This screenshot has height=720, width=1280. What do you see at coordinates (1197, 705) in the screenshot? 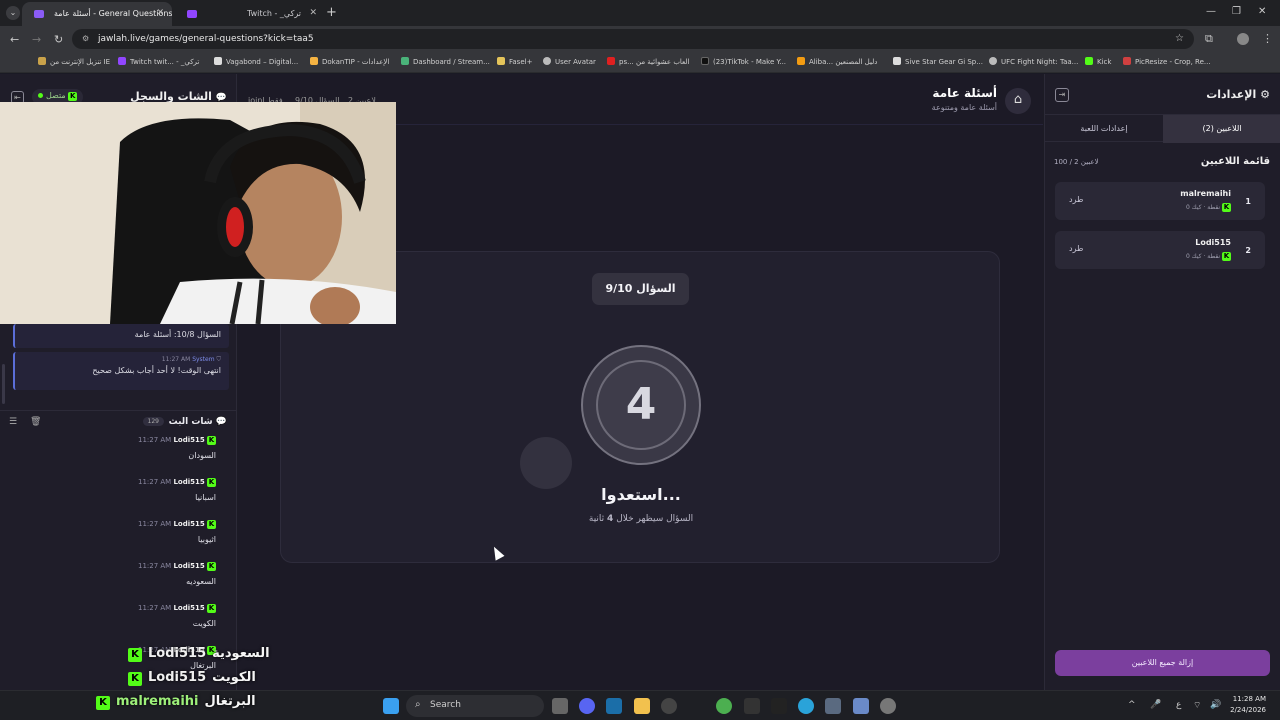
I see `network-icon: ⌔` at bounding box center [1197, 705].